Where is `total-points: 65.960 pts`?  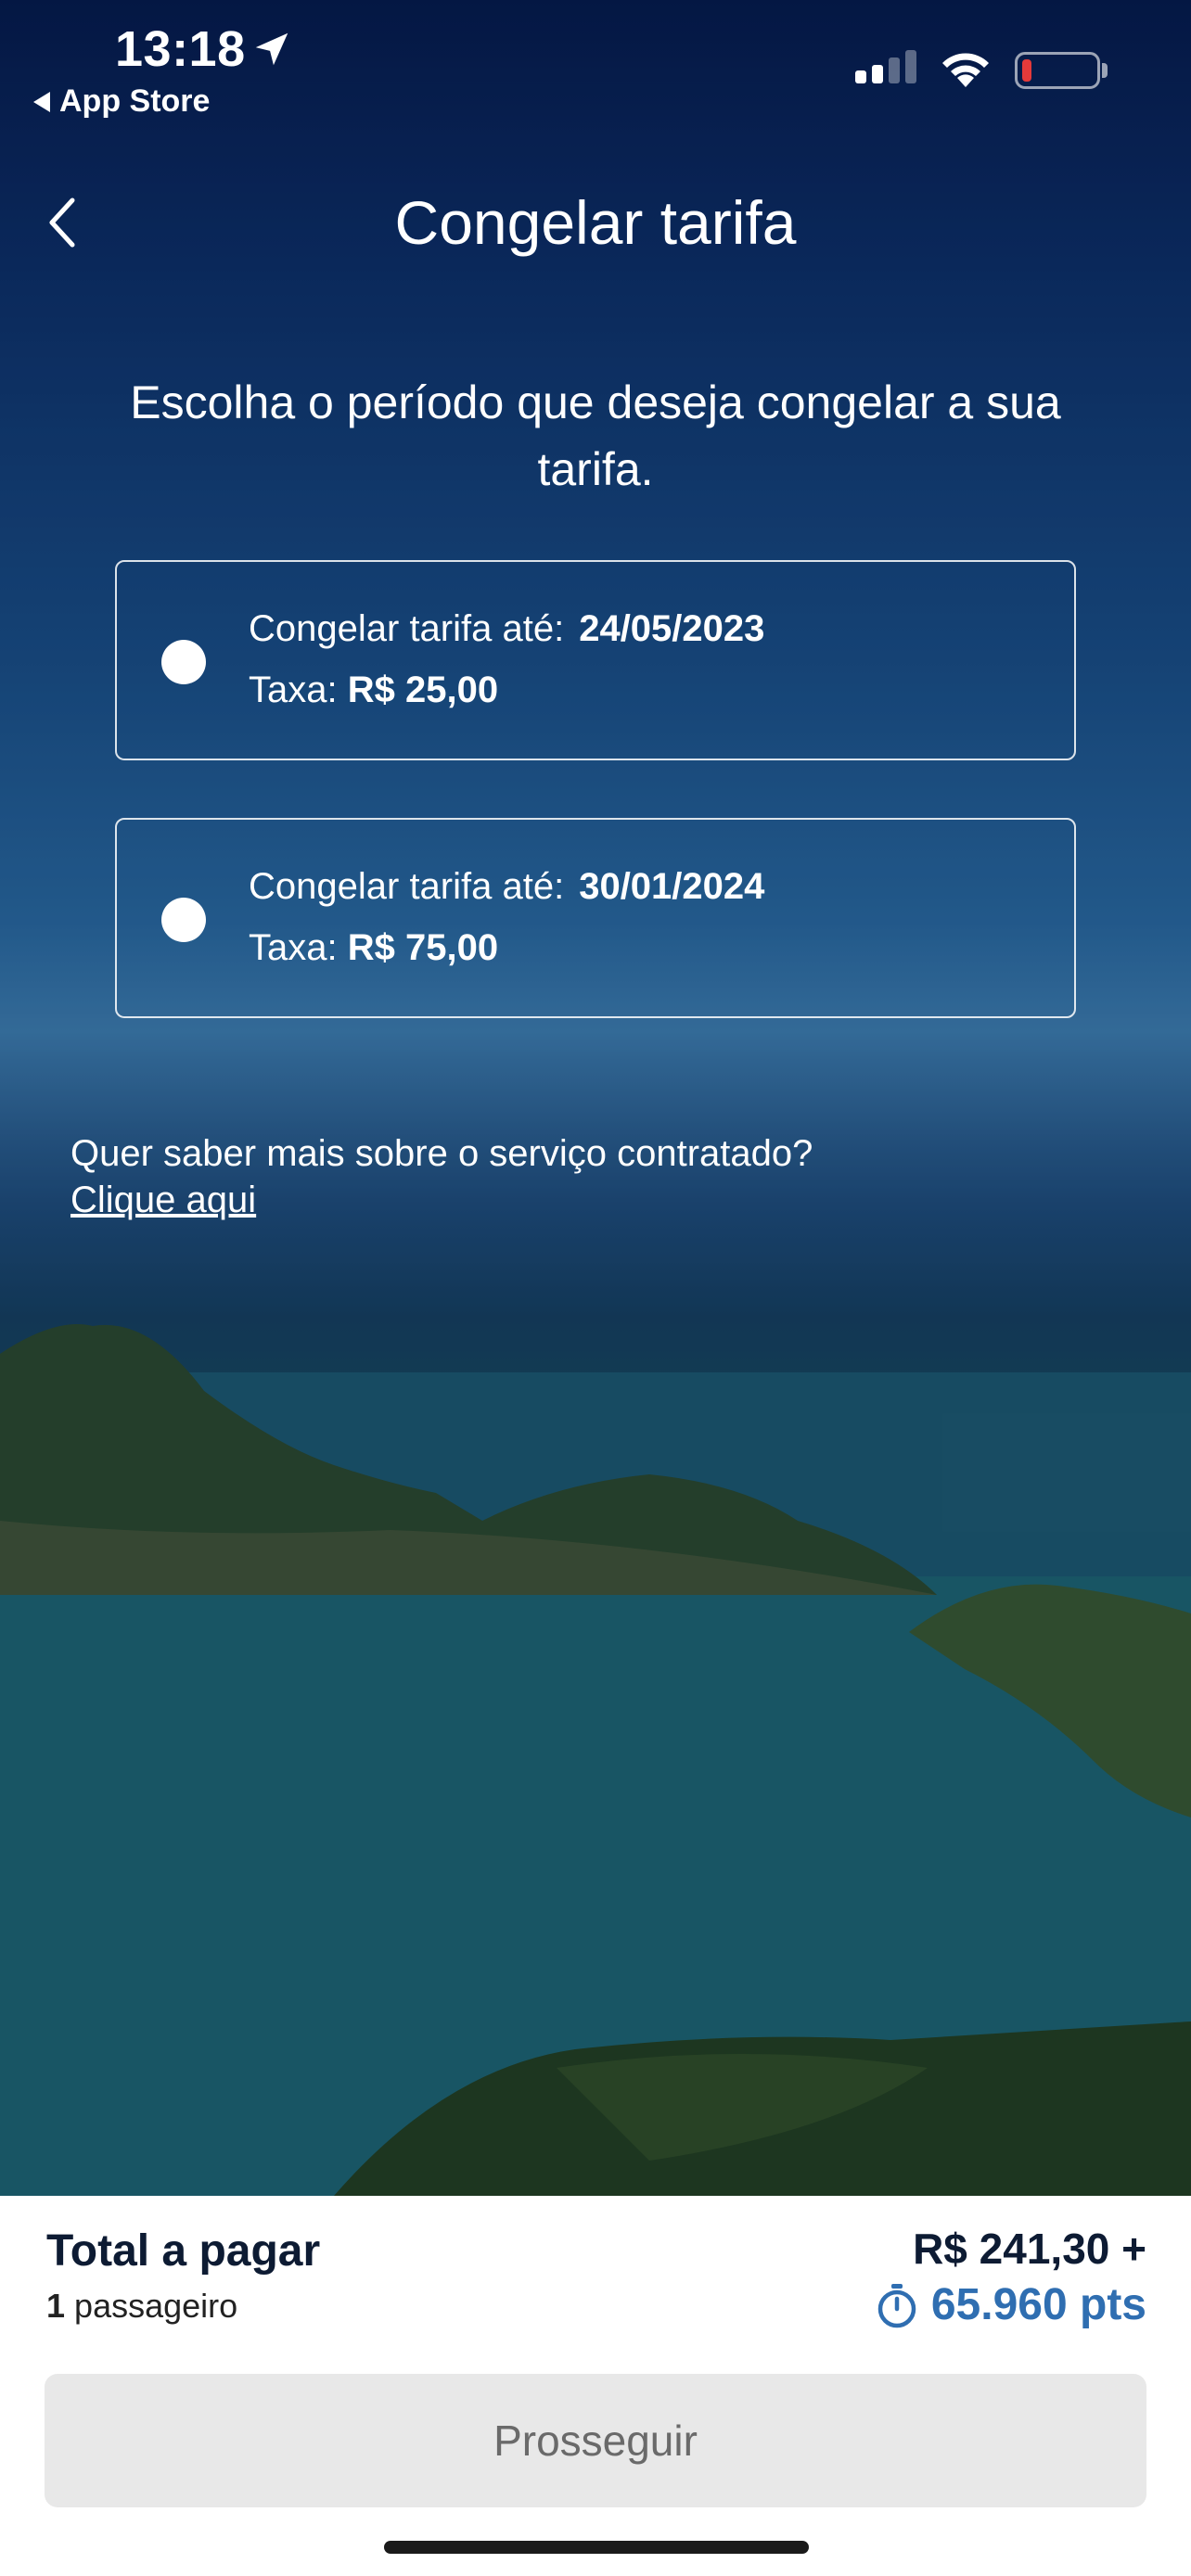 total-points: 65.960 pts is located at coordinates (1011, 2304).